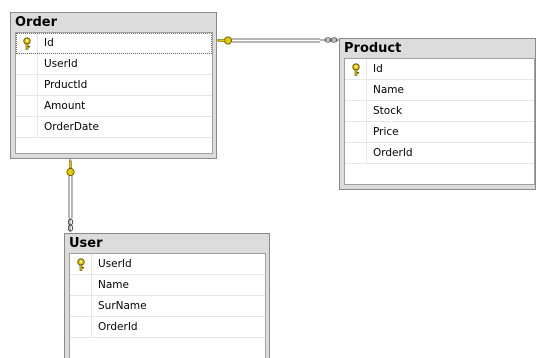  I want to click on column-list: UserId Name SurName OrderId, so click(167, 305).